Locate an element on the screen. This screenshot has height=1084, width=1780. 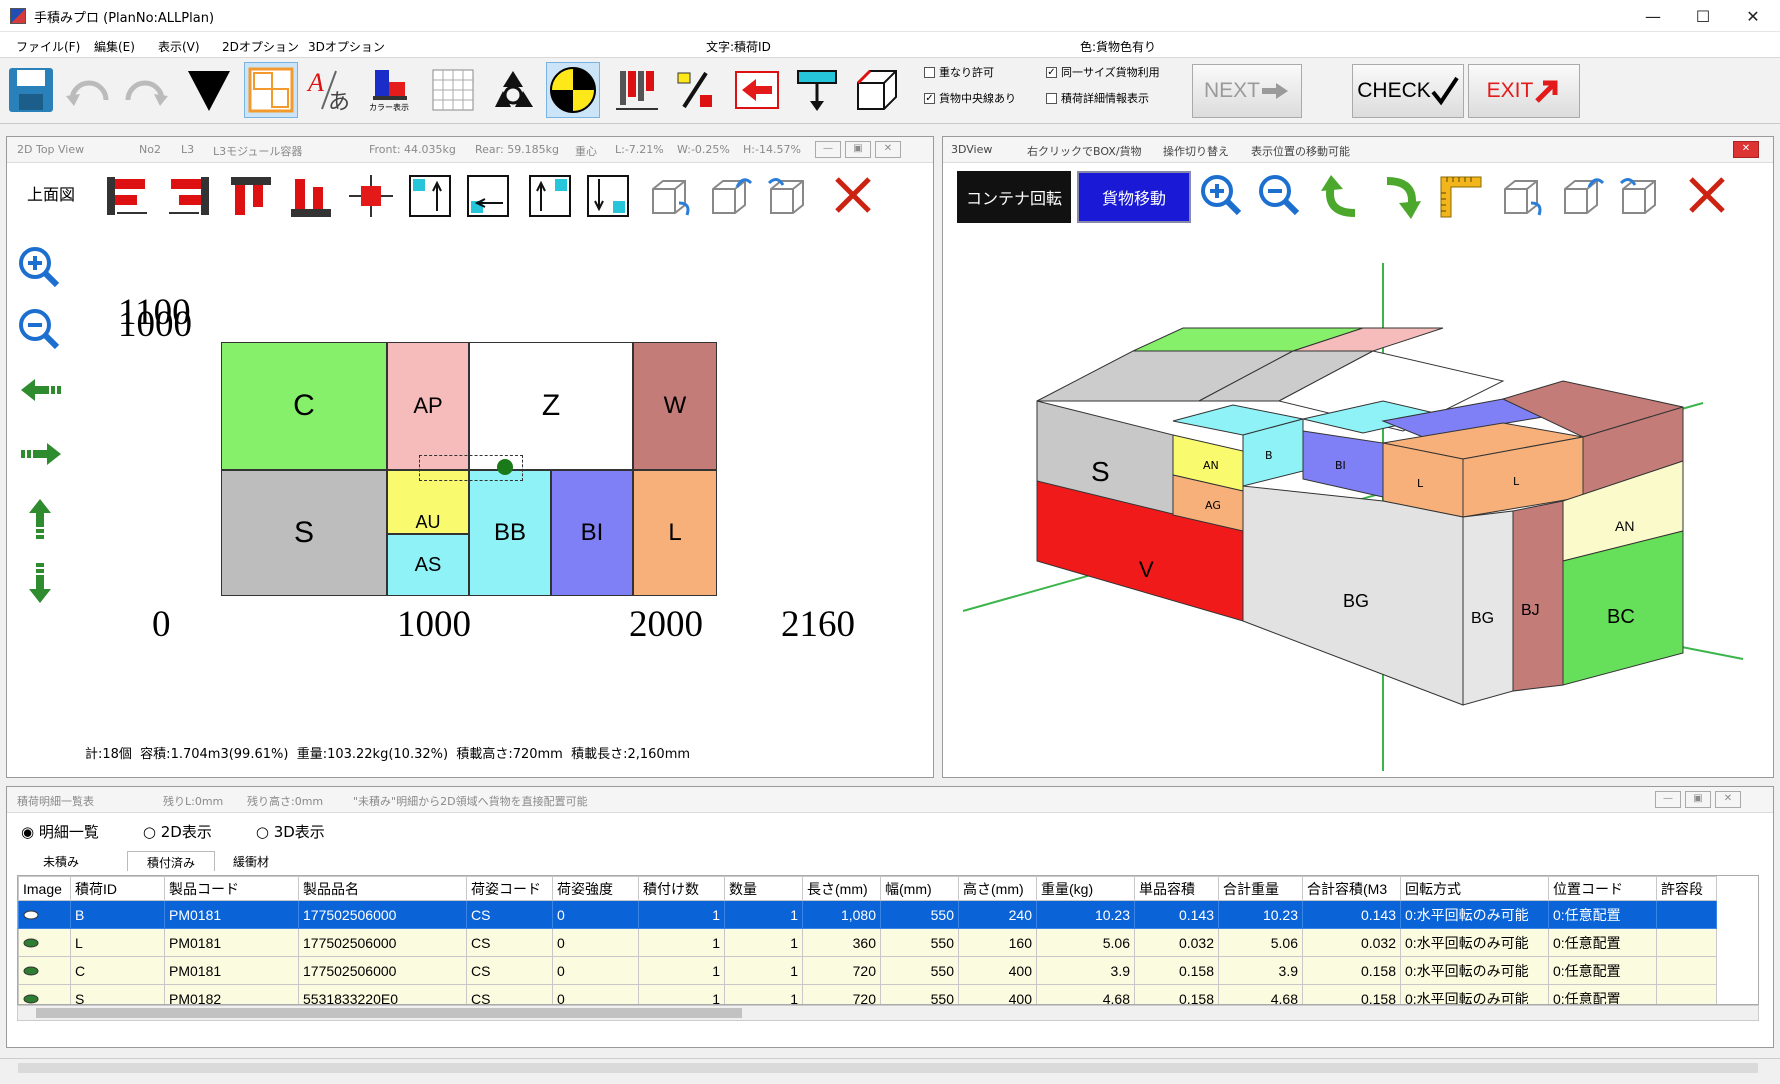
zoom-in-2d-button is located at coordinates (39, 267).